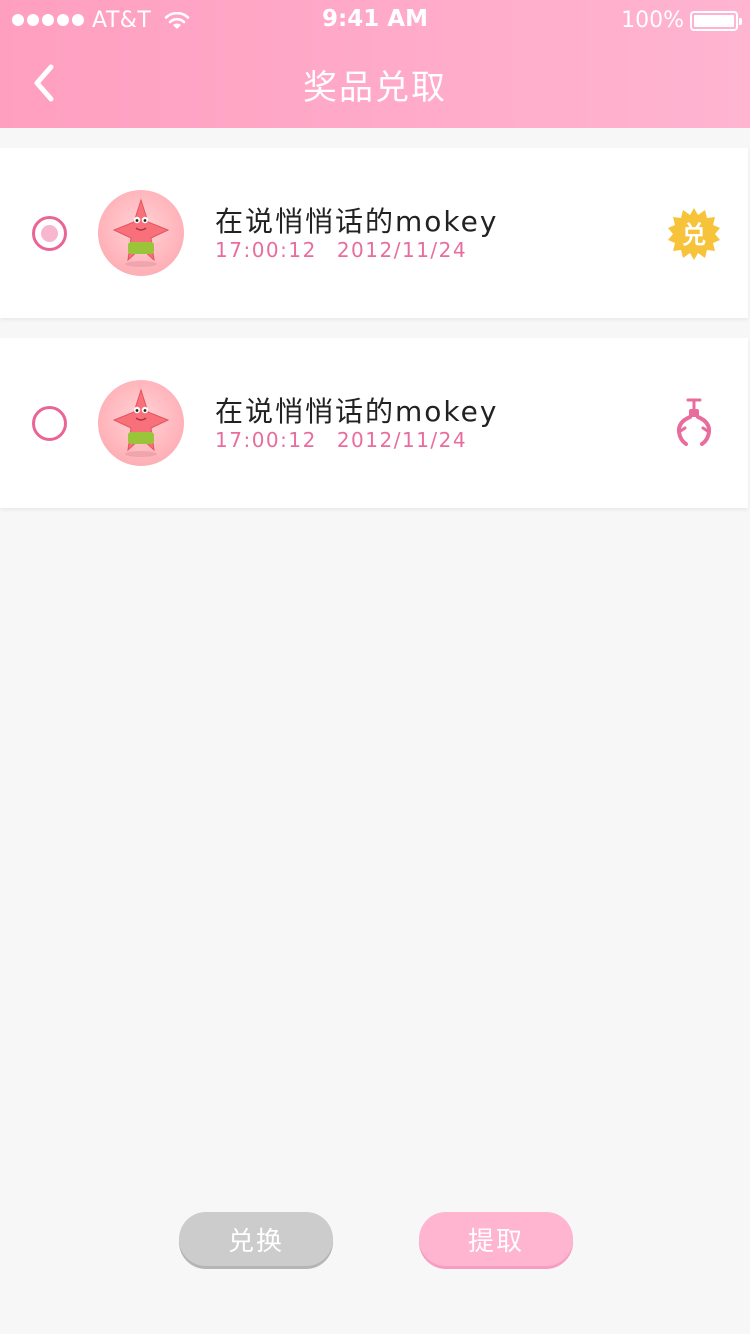 This screenshot has width=750, height=1334. Describe the element at coordinates (375, 88) in the screenshot. I see `page-title: 奖品兑取` at that location.